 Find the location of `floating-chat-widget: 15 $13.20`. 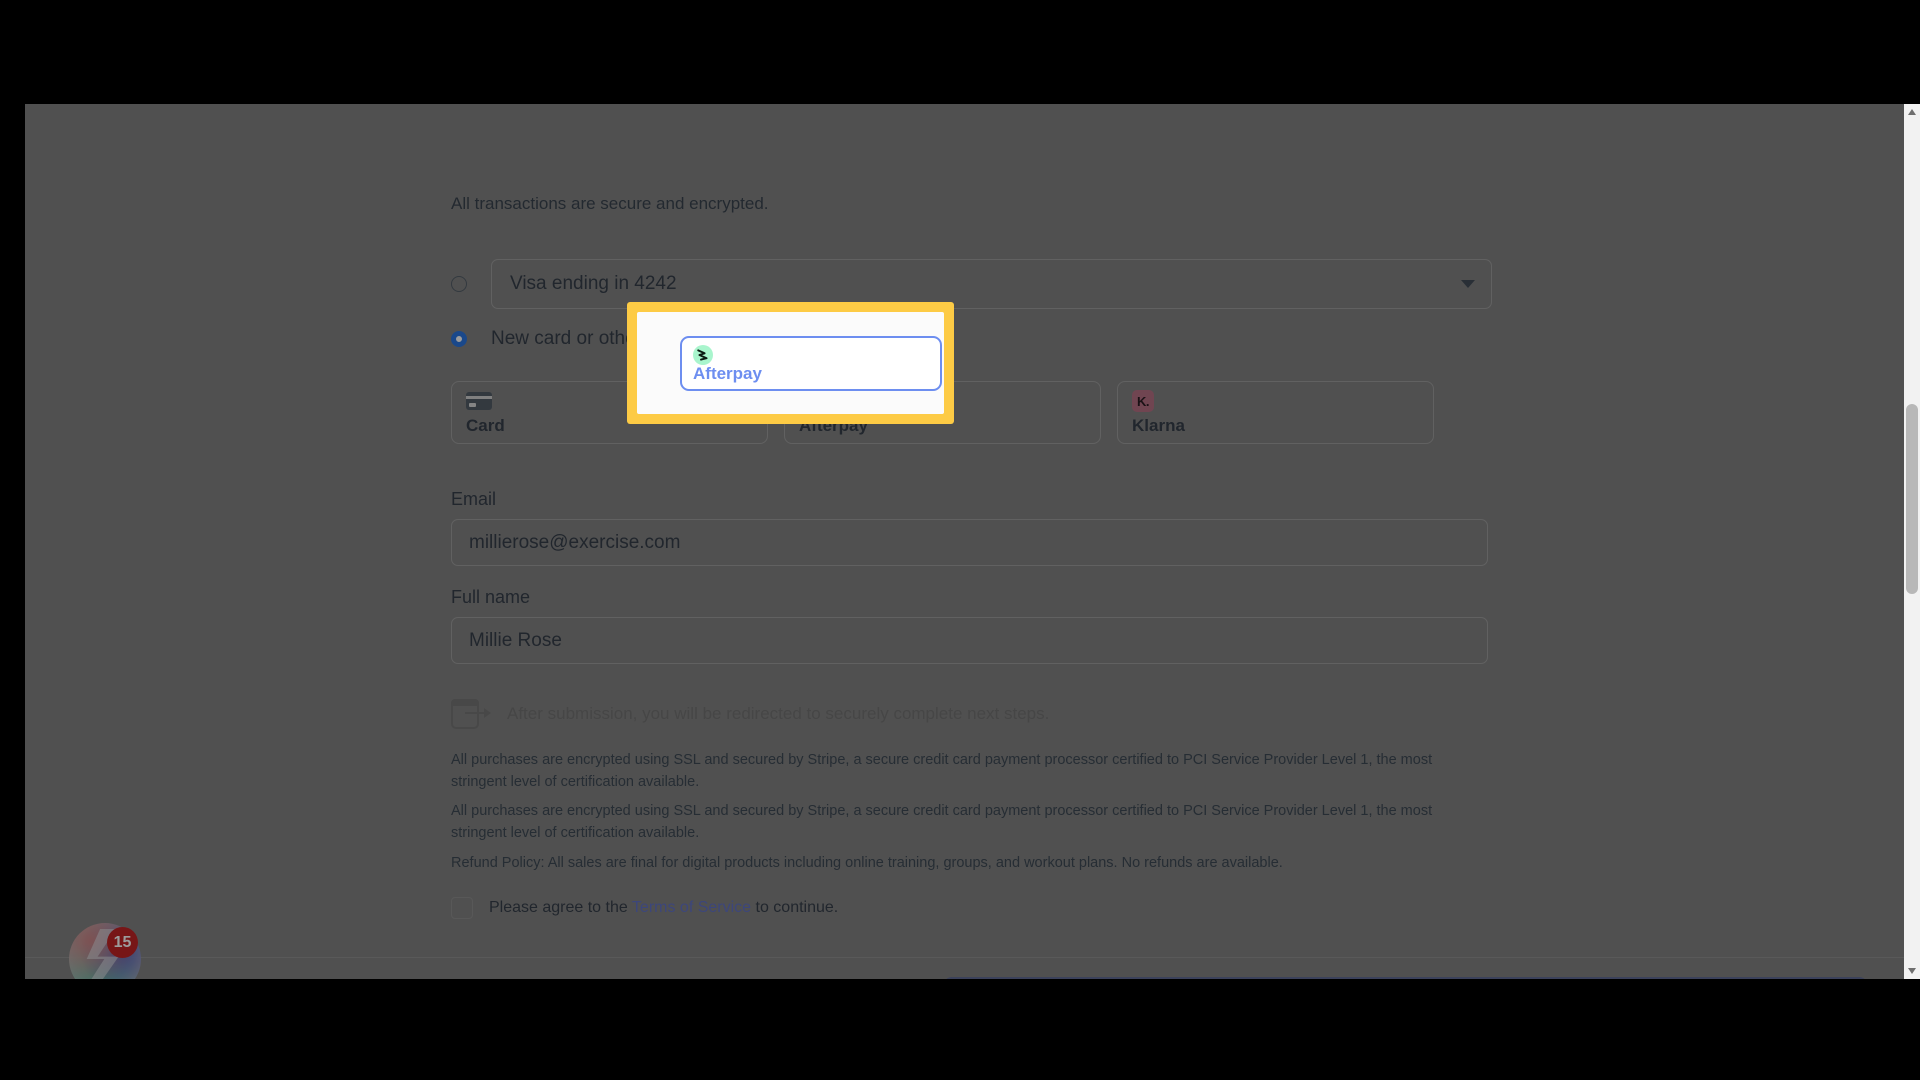

floating-chat-widget: 15 $13.20 is located at coordinates (119, 949).